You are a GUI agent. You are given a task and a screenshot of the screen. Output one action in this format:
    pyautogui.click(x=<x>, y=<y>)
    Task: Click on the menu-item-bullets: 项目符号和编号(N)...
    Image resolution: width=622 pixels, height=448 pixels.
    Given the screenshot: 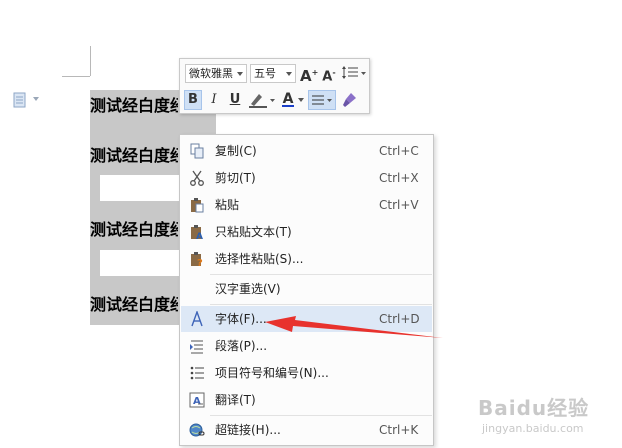 What is the action you would take?
    pyautogui.click(x=306, y=373)
    